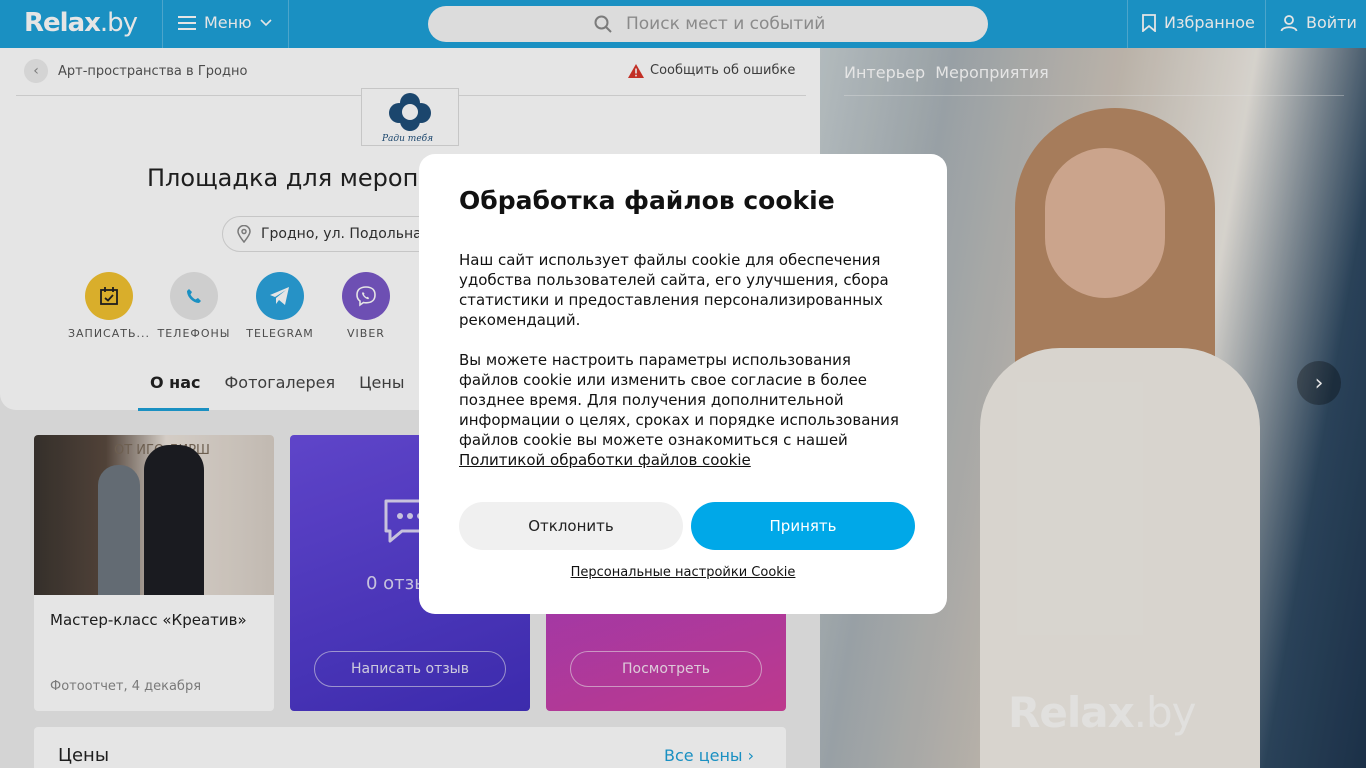 The image size is (1366, 768). Describe the element at coordinates (605, 460) in the screenshot. I see `cookie-policy-link: Политикой обработки файлов cookie` at that location.